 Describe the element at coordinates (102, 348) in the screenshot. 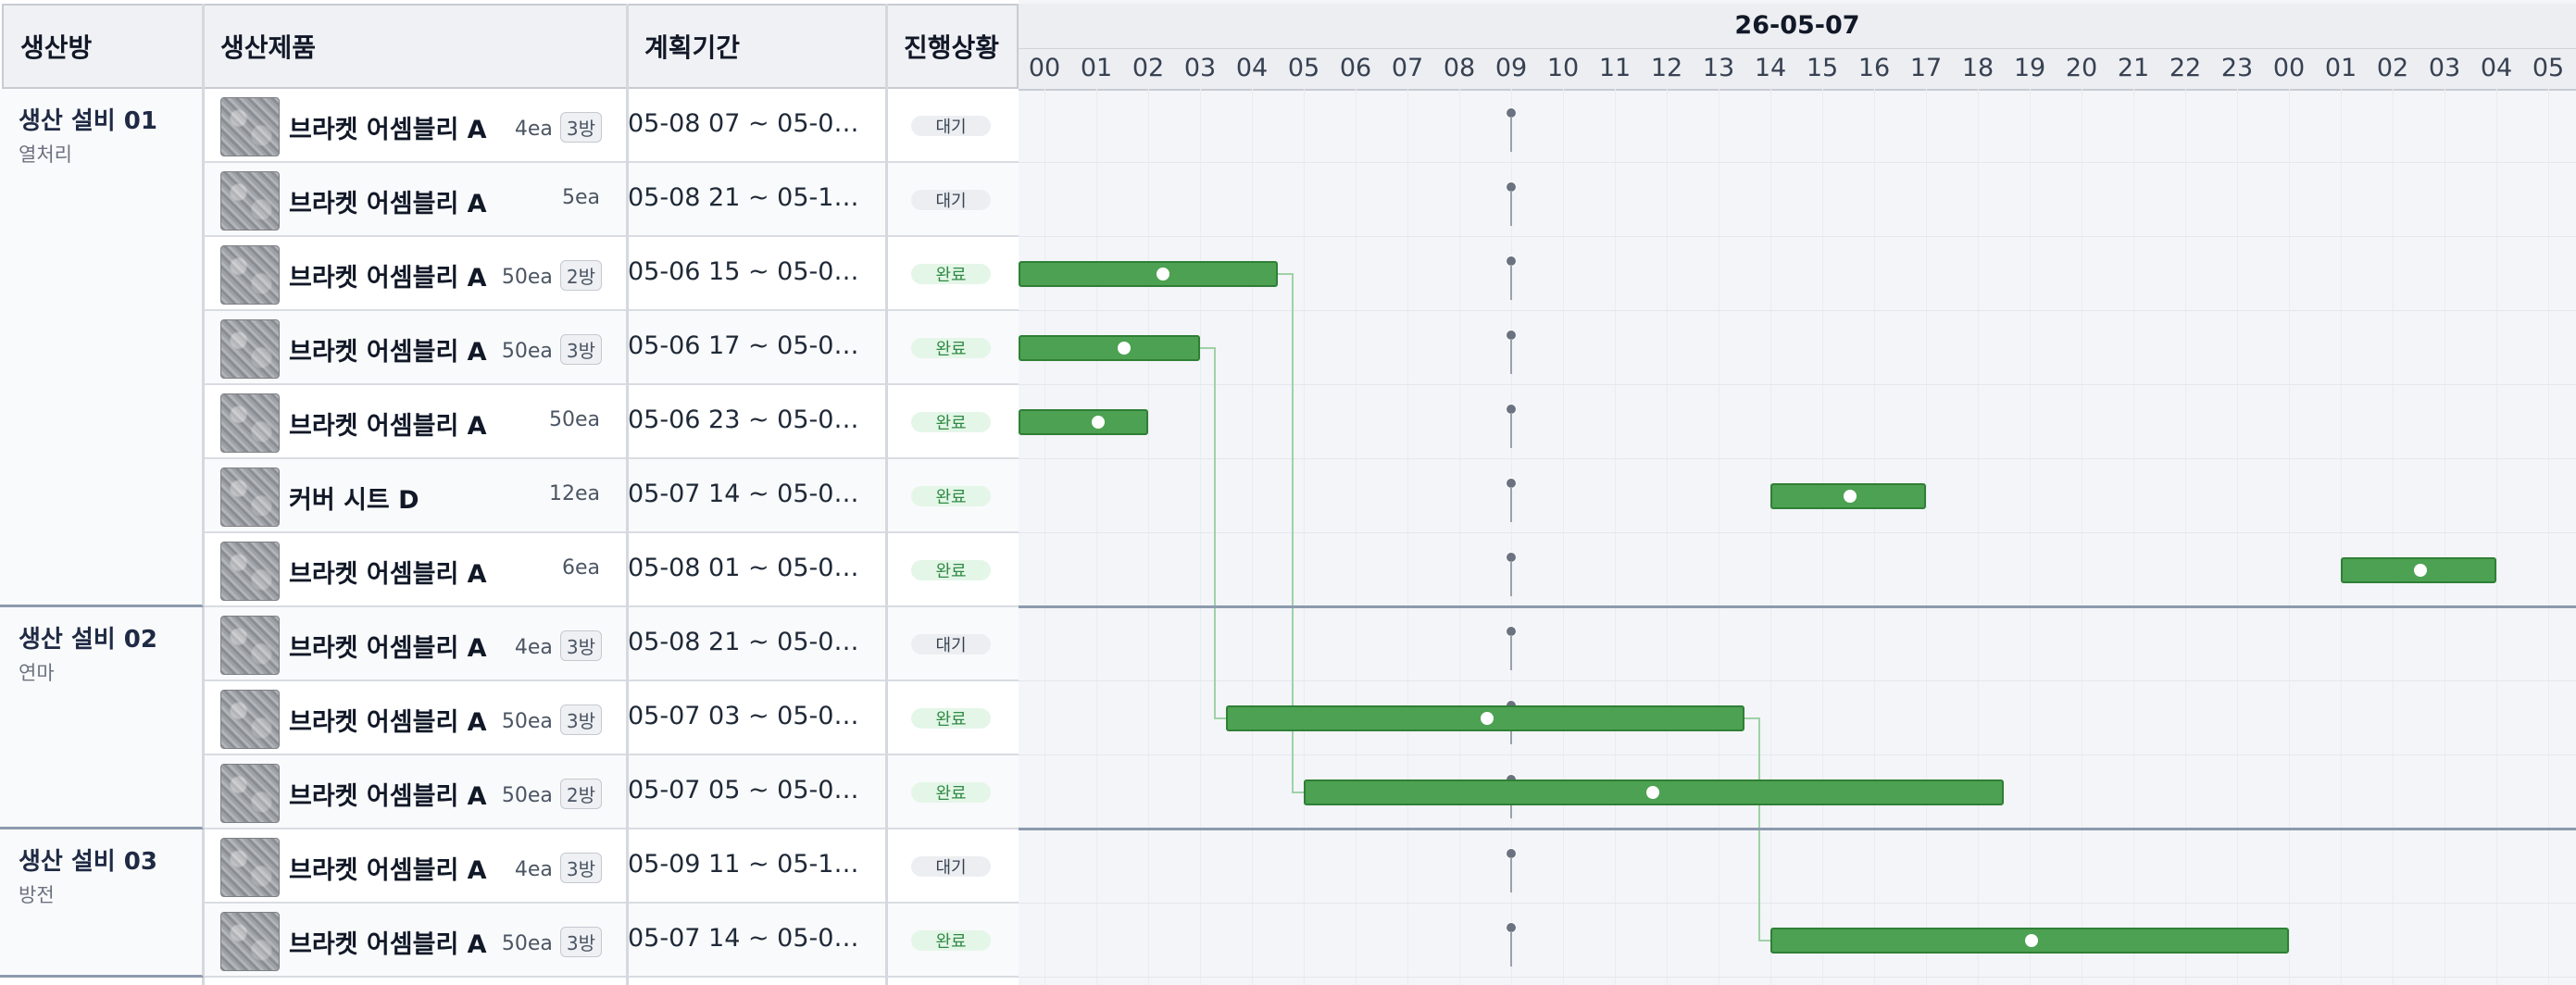

I see `equipment-group: 생산 설비 01 열처리` at that location.